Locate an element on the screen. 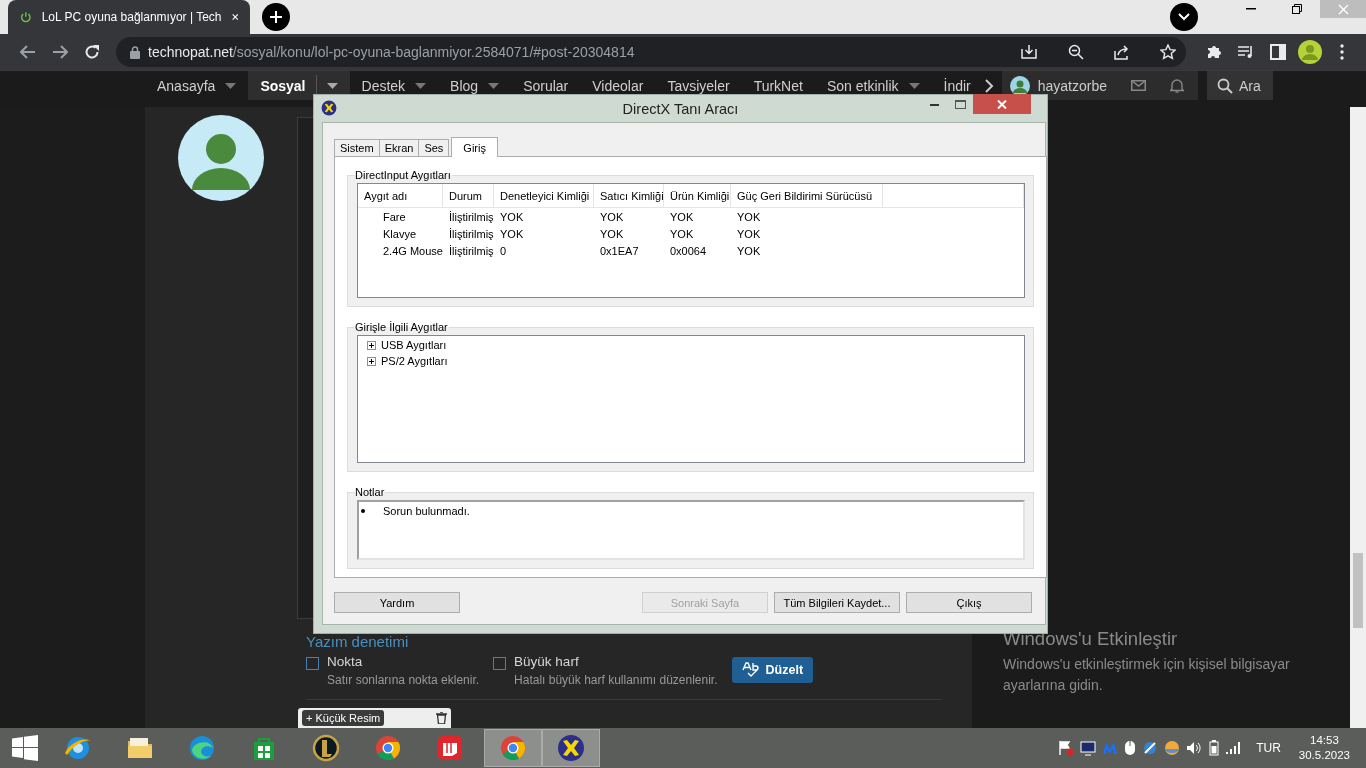  column-header: Ürün Kimliği is located at coordinates (697, 195).